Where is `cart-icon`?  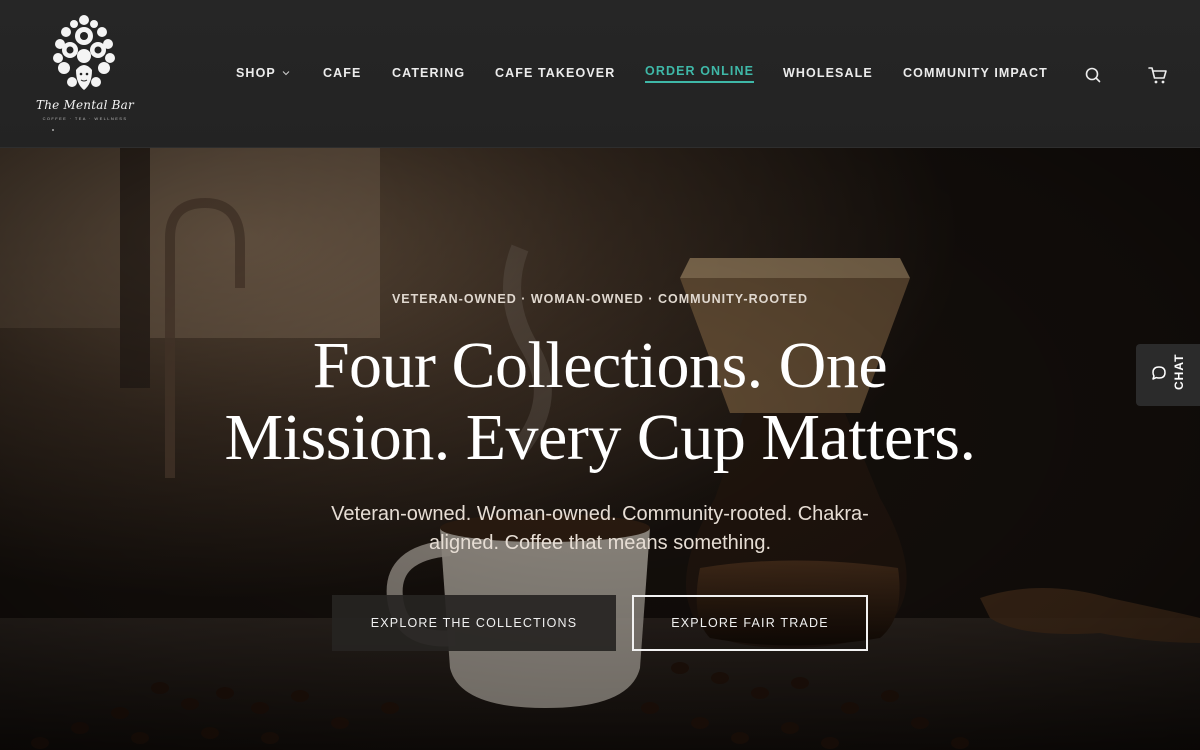
cart-icon is located at coordinates (1157, 75).